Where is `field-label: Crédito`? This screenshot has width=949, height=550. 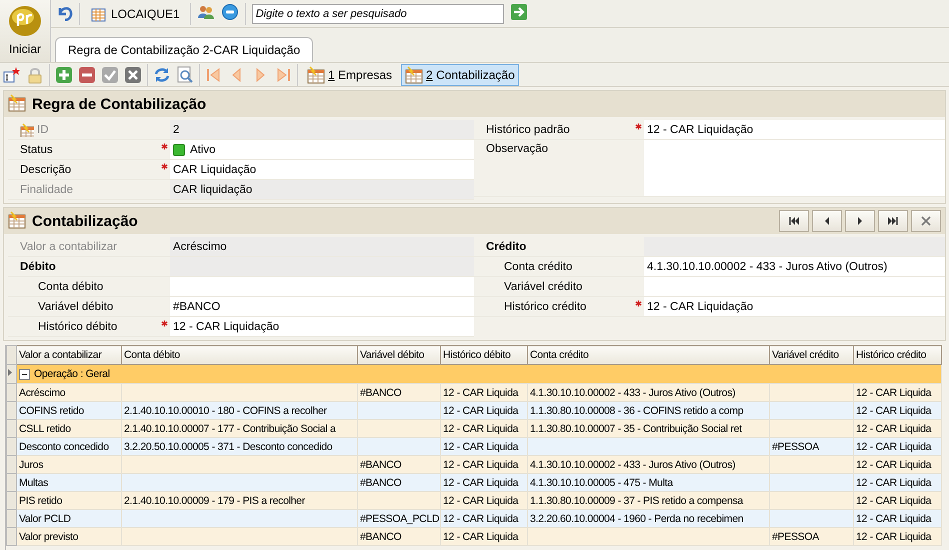
field-label: Crédito is located at coordinates (506, 246).